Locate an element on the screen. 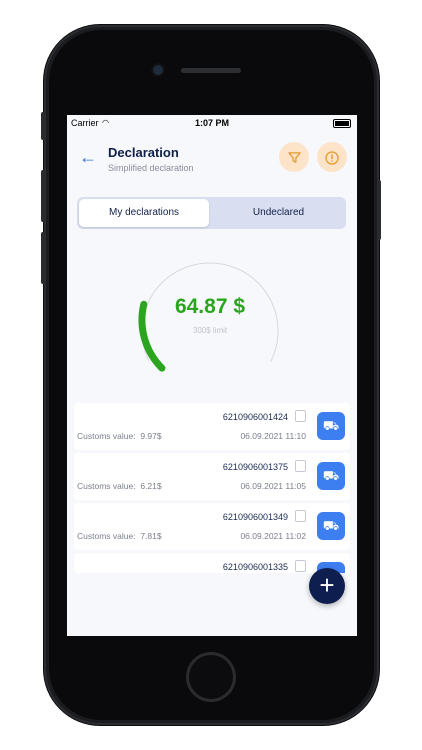 Image resolution: width=422 pixels, height=750 pixels. tab-my-declarations: My declarations is located at coordinates (144, 213).